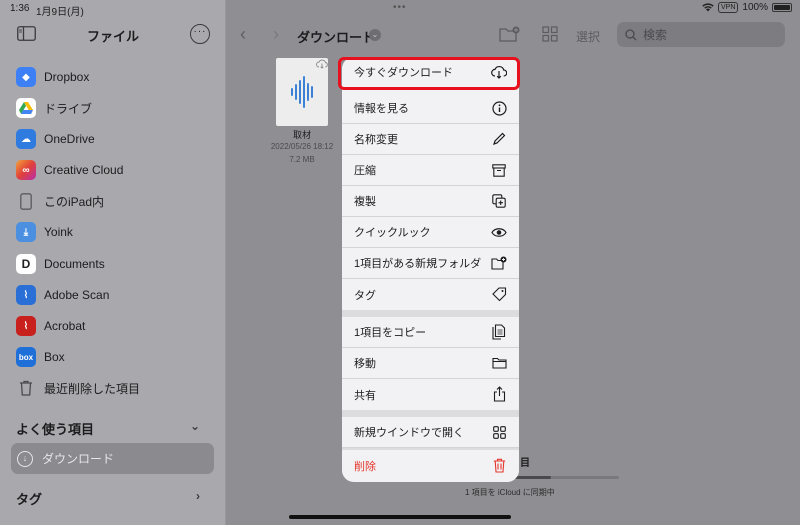 Image resolution: width=800 pixels, height=525 pixels. I want to click on search-field: 検索, so click(701, 34).